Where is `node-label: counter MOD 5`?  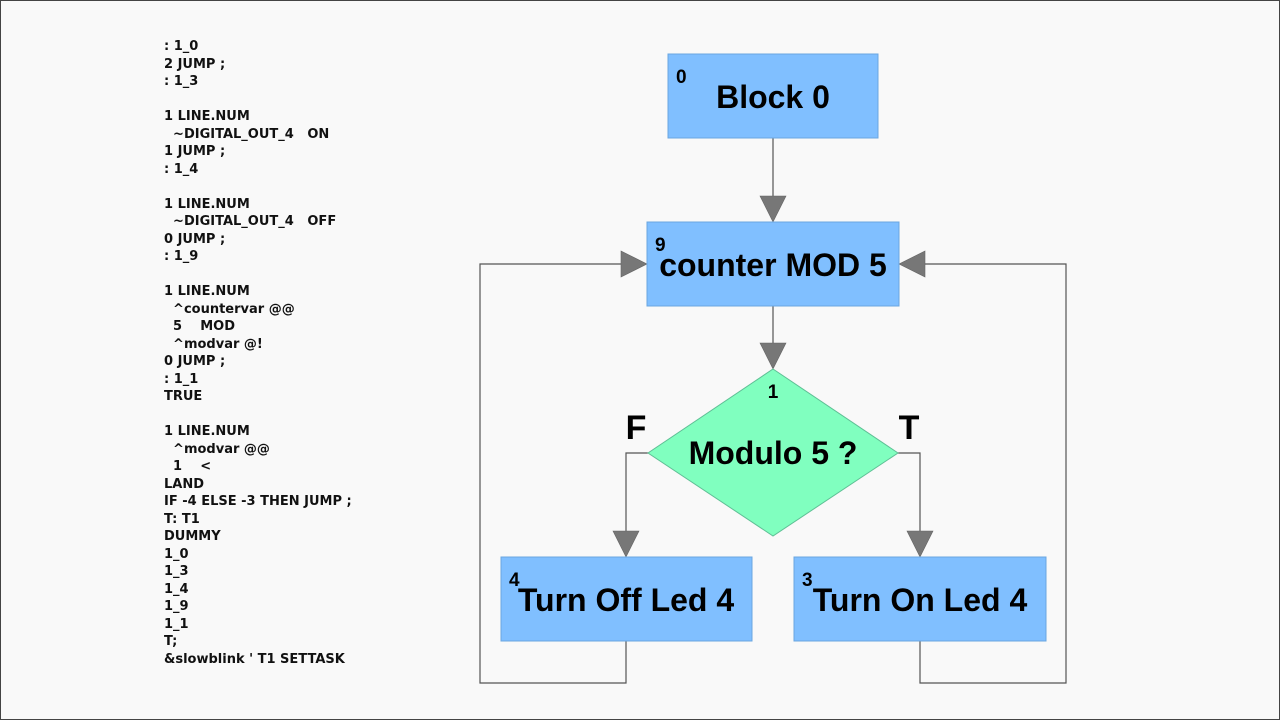 node-label: counter MOD 5 is located at coordinates (773, 265).